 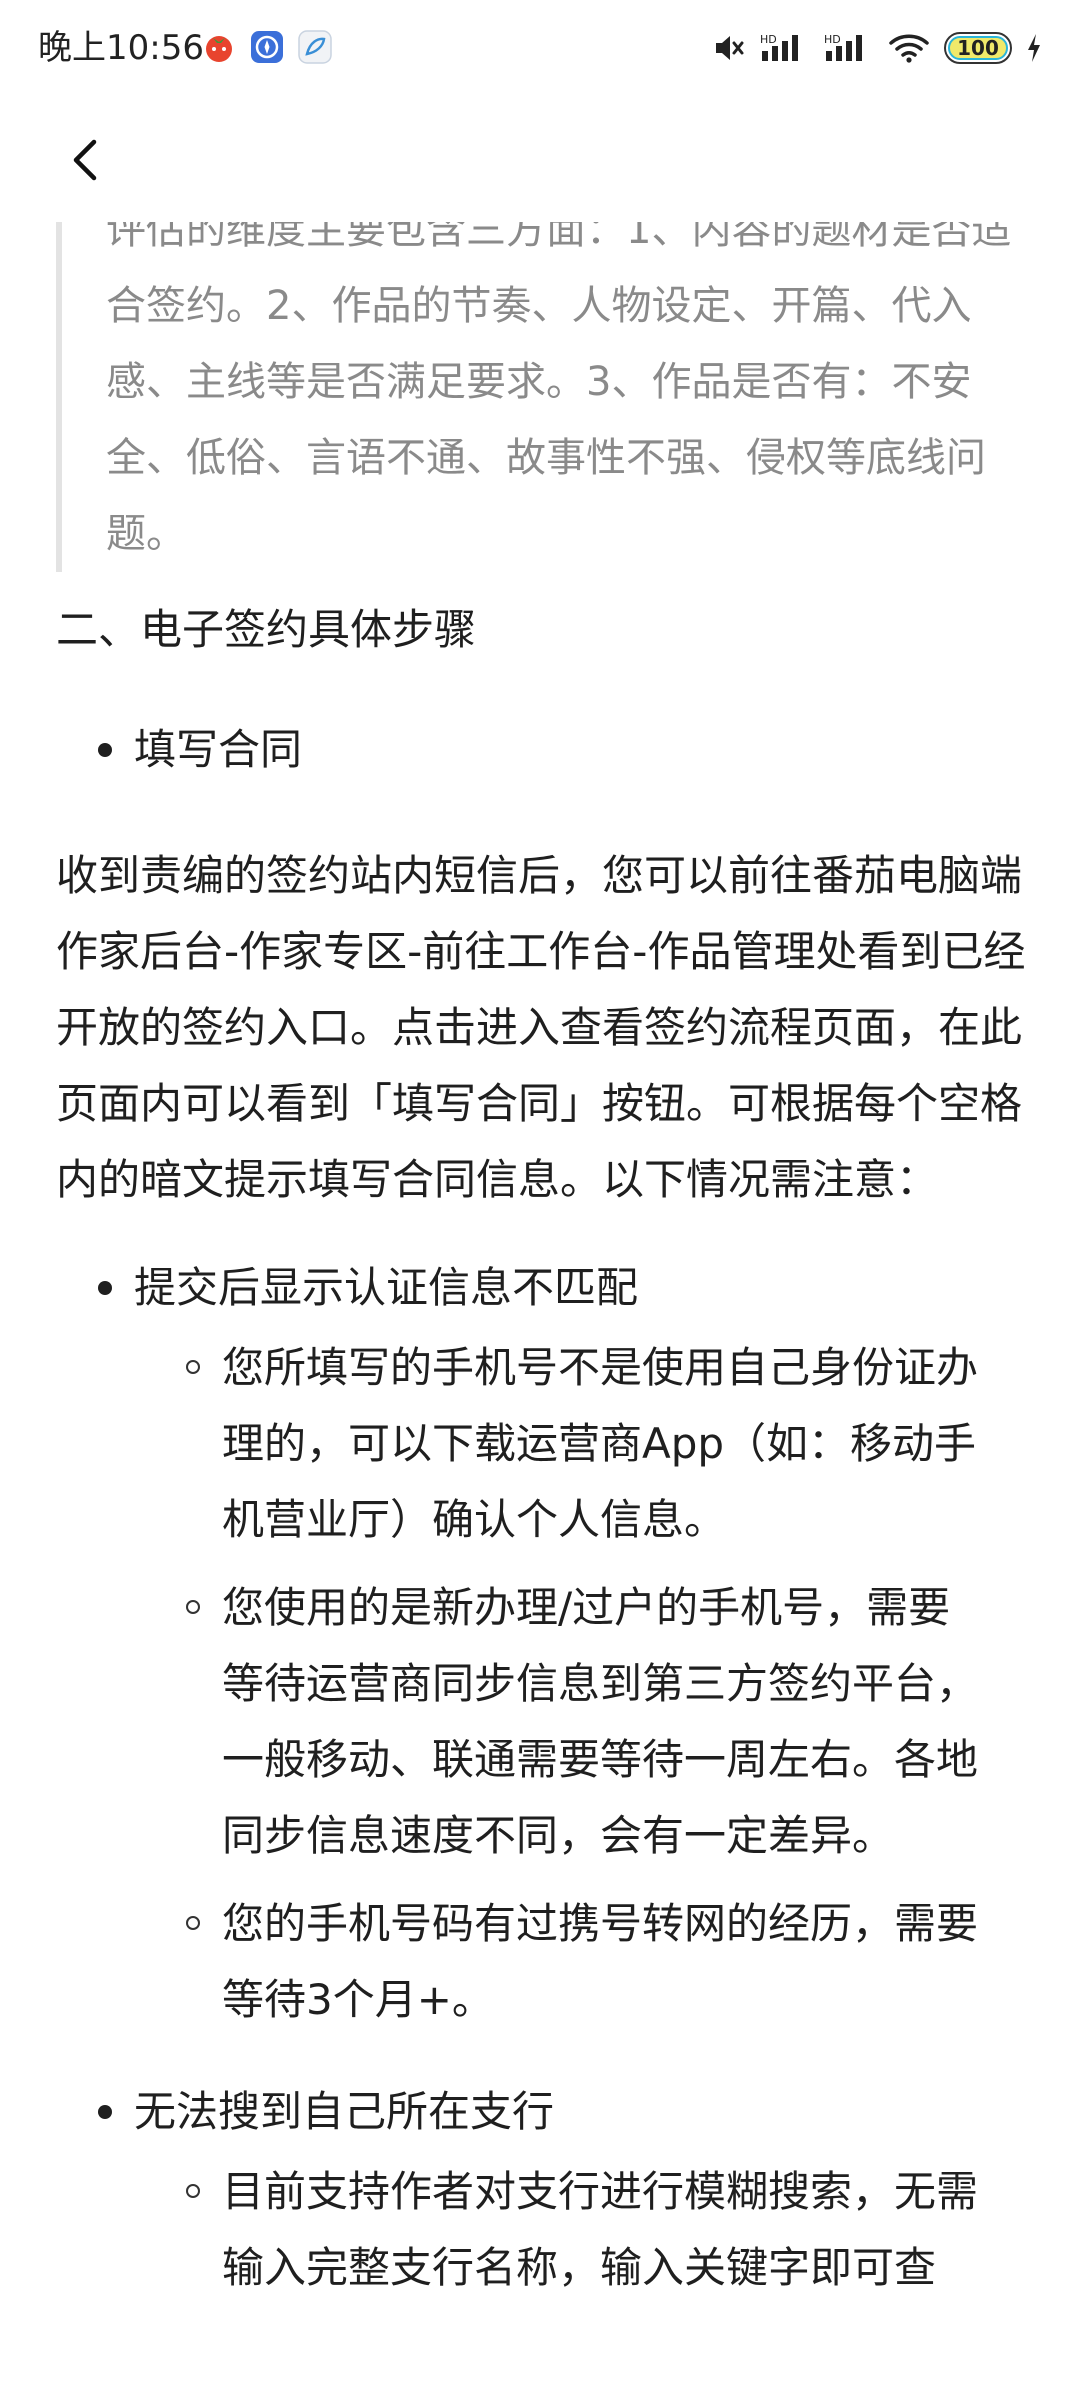 I want to click on issue-sublist: 目前支持作者对支行进行模糊搜索，无需输入完整支行名称，输入关键字即可查, so click(x=587, y=2230).